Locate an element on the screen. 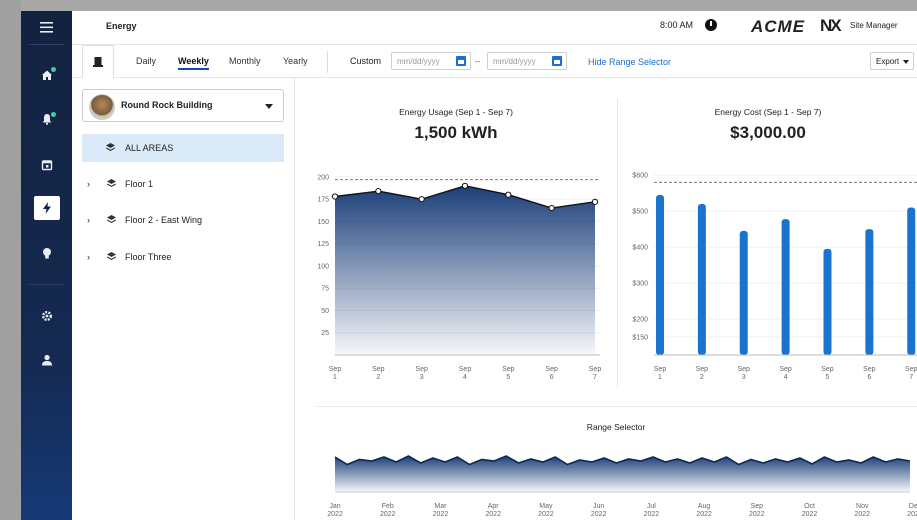 The height and width of the screenshot is (520, 917). area-label: Floor Three is located at coordinates (148, 257).